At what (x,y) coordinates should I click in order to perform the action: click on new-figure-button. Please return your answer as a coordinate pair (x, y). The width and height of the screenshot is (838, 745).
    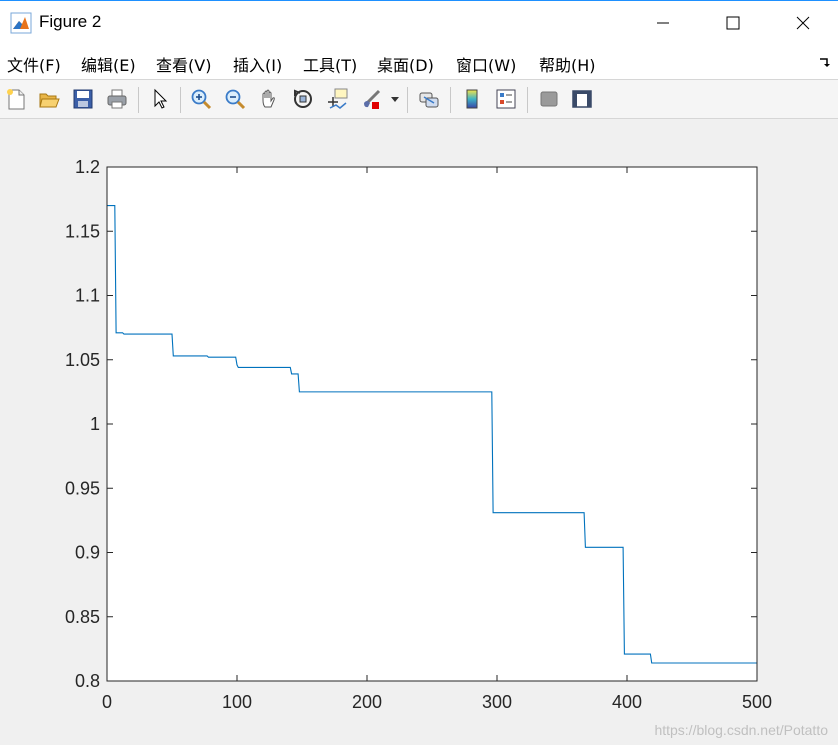
    Looking at the image, I should click on (16, 99).